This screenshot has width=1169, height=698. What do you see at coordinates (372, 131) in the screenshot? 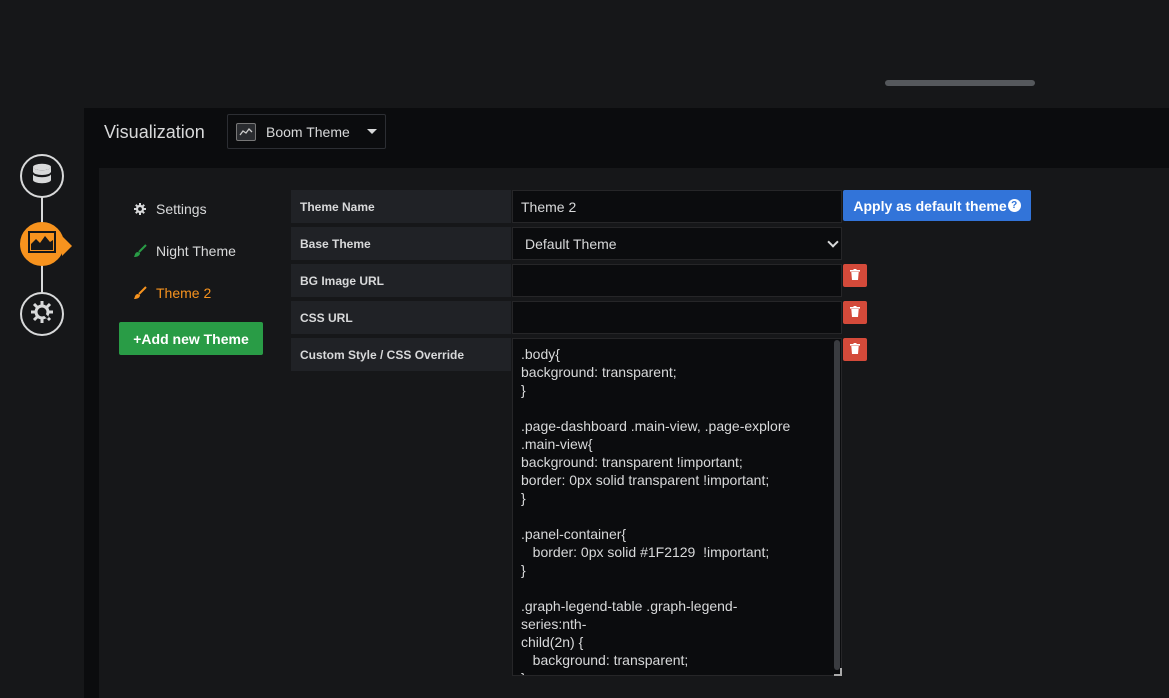
I see `caret-down-icon` at bounding box center [372, 131].